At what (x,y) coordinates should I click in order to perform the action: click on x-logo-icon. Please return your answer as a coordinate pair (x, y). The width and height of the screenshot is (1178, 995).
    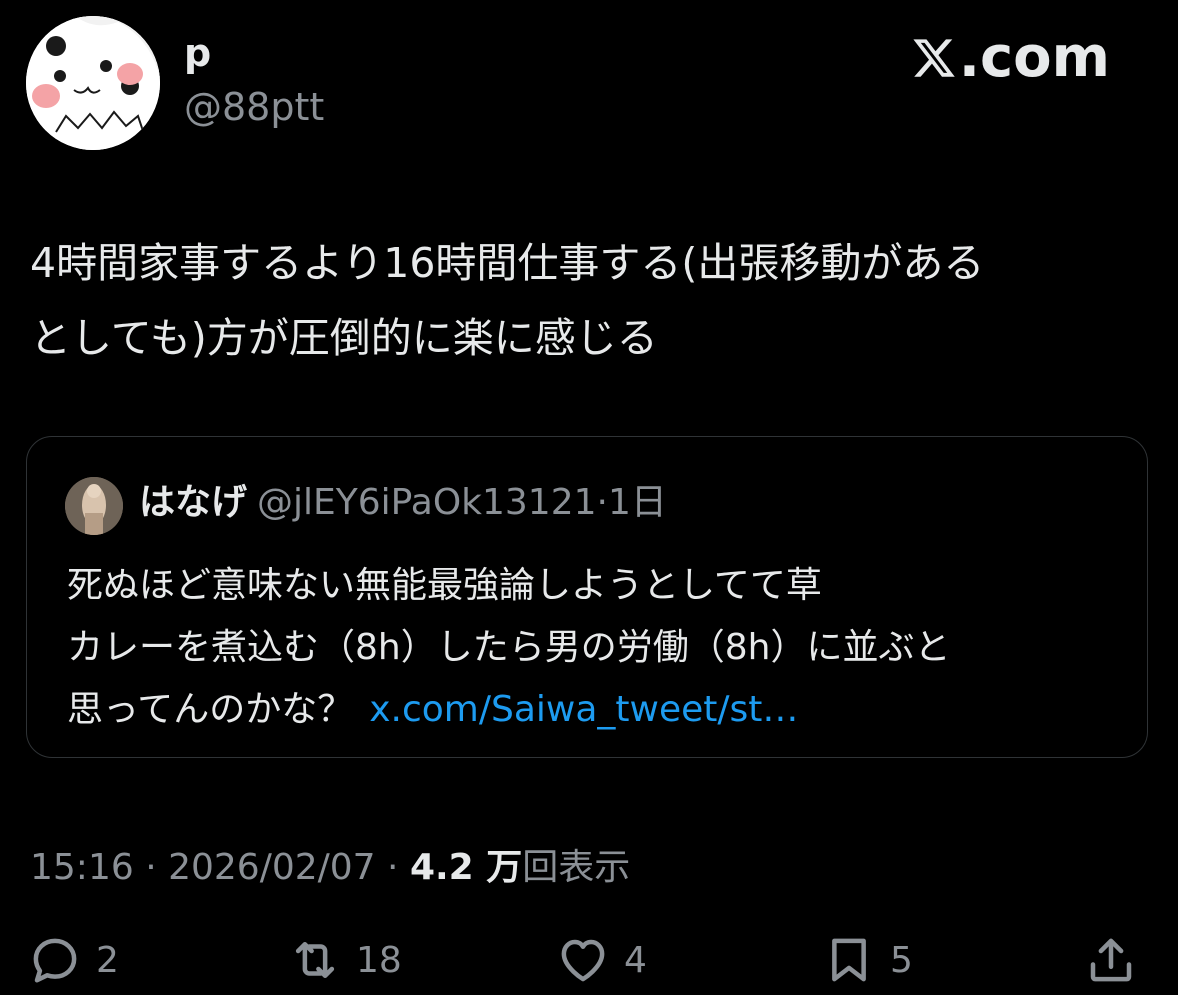
    Looking at the image, I should click on (934, 58).